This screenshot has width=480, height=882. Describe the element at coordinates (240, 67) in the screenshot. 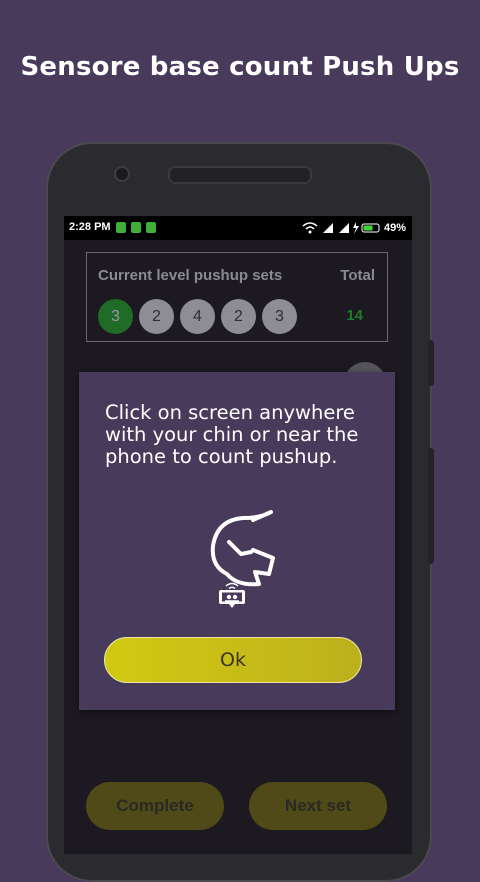

I see `promo-headline: Sensore base count Push Ups` at that location.